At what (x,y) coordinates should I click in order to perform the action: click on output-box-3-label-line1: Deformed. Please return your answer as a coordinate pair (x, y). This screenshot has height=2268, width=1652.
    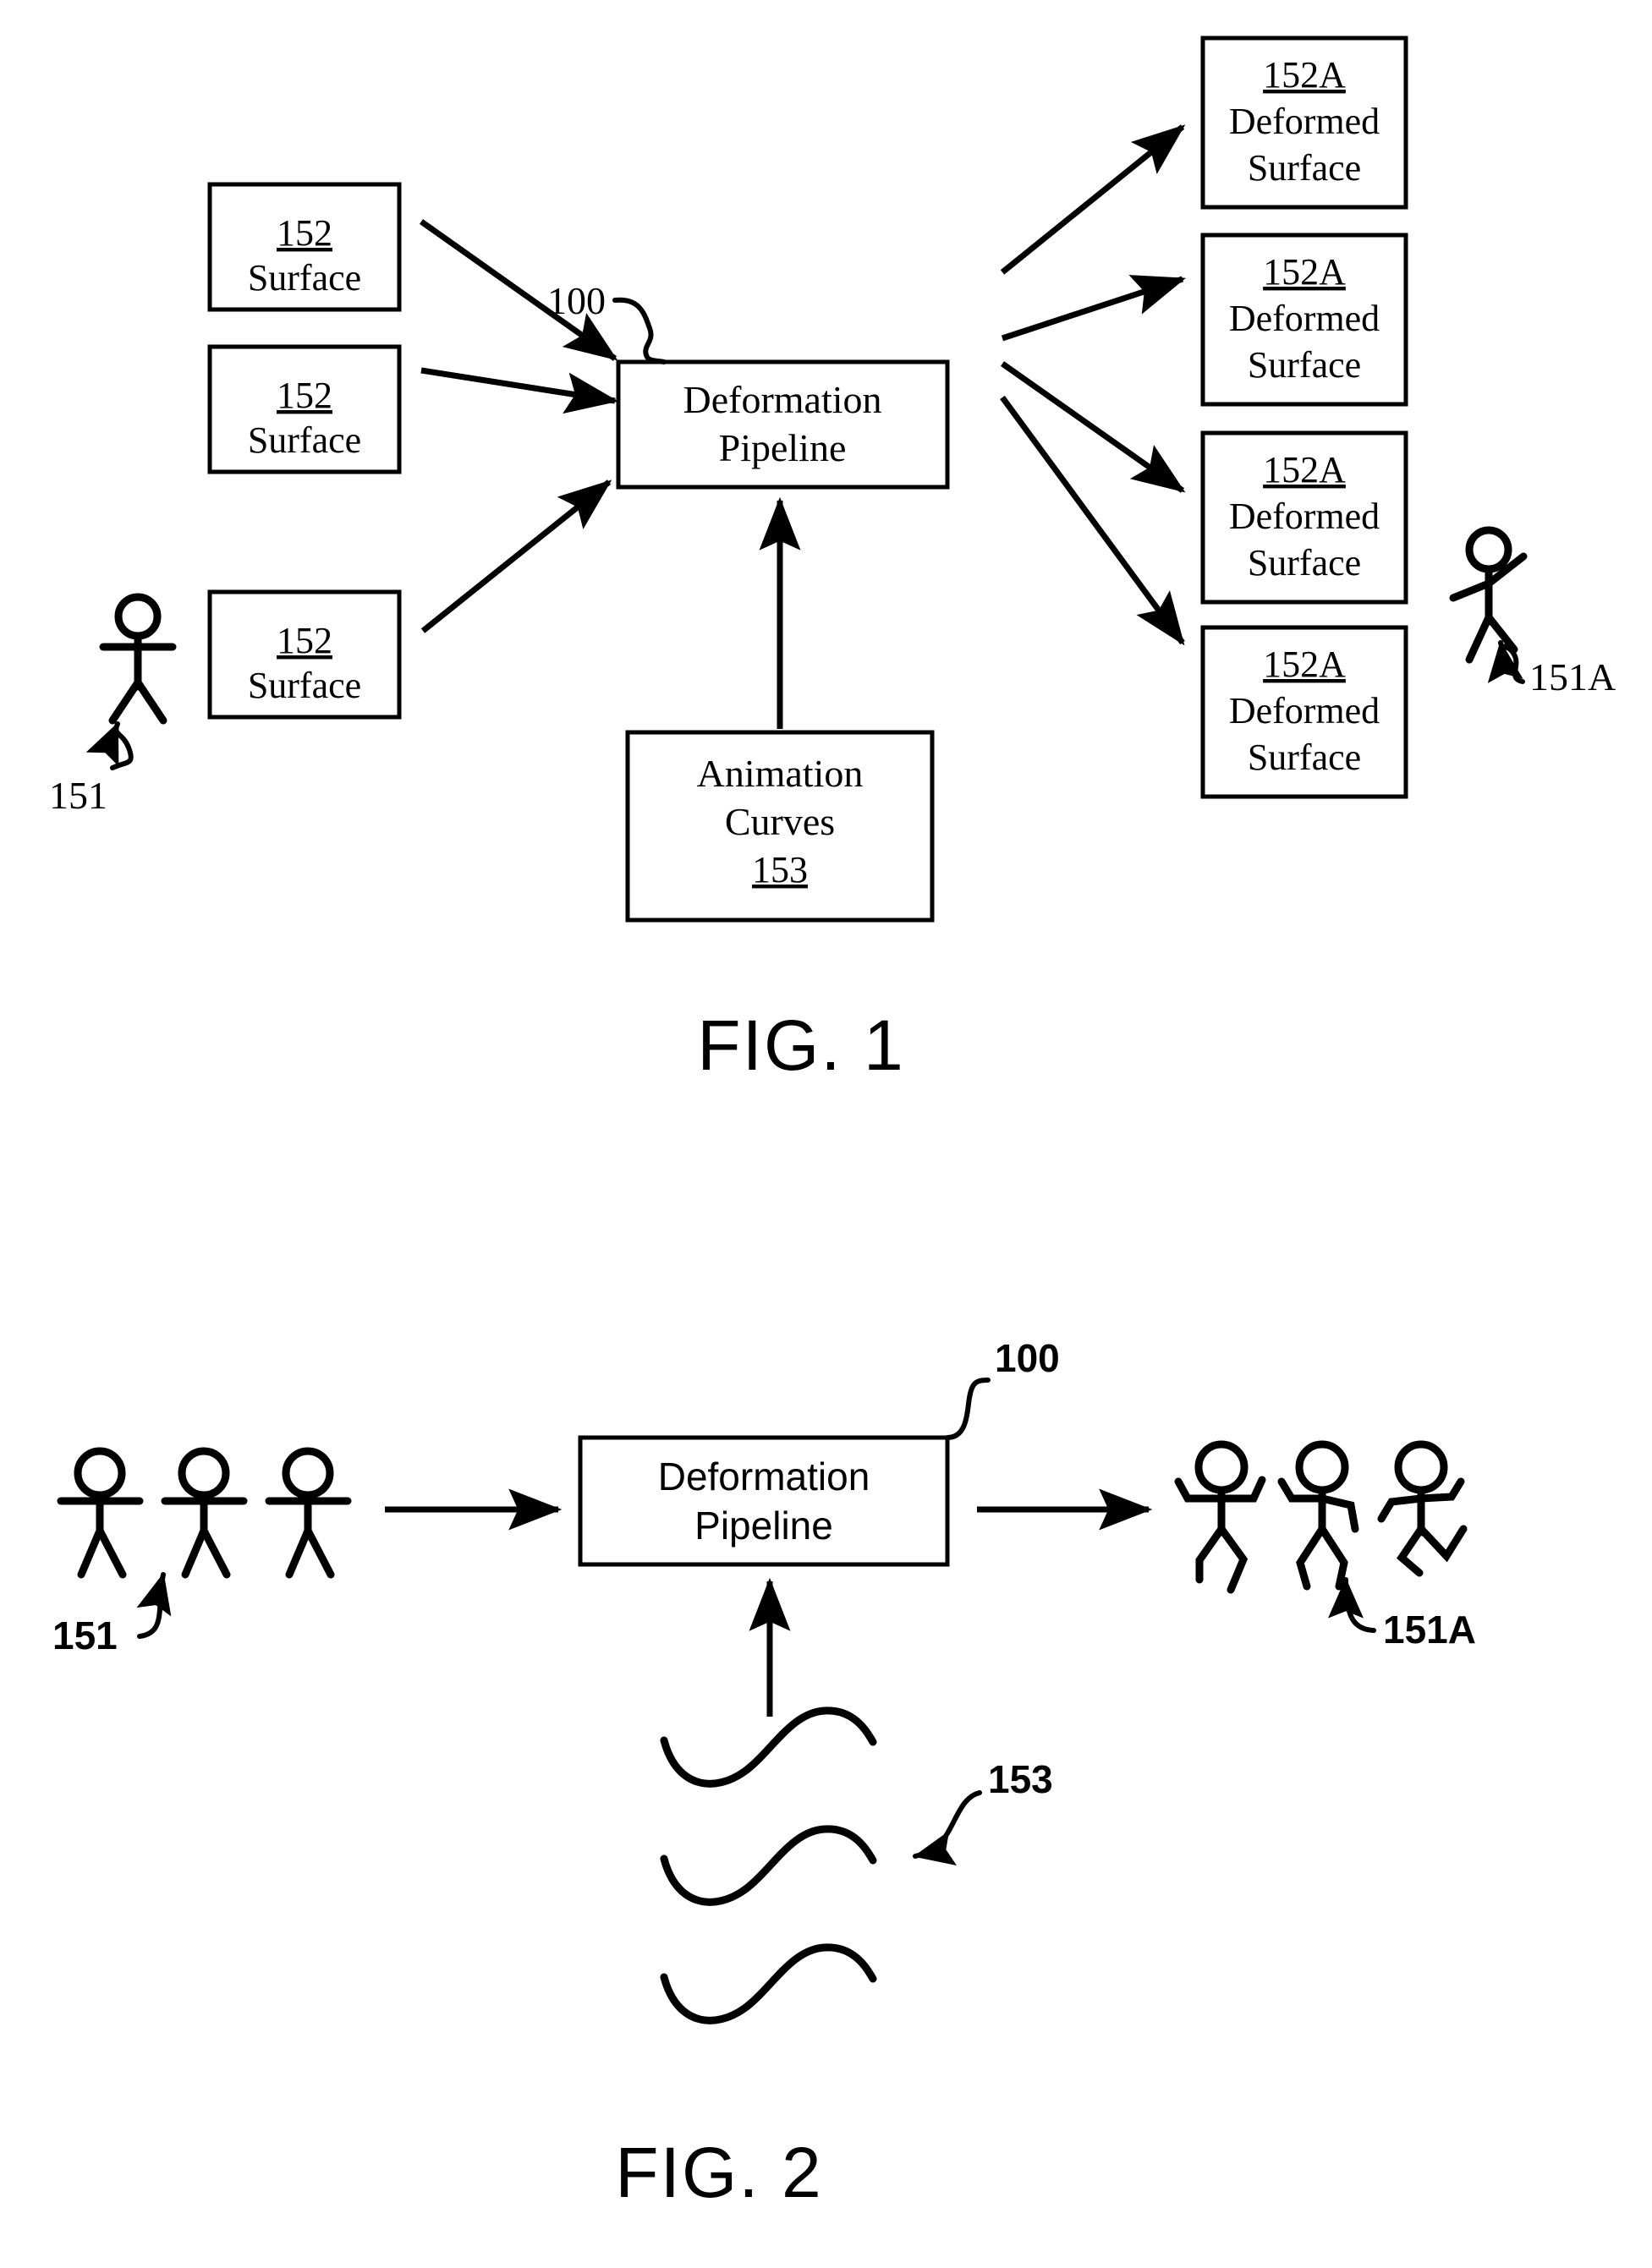
    Looking at the image, I should click on (1304, 516).